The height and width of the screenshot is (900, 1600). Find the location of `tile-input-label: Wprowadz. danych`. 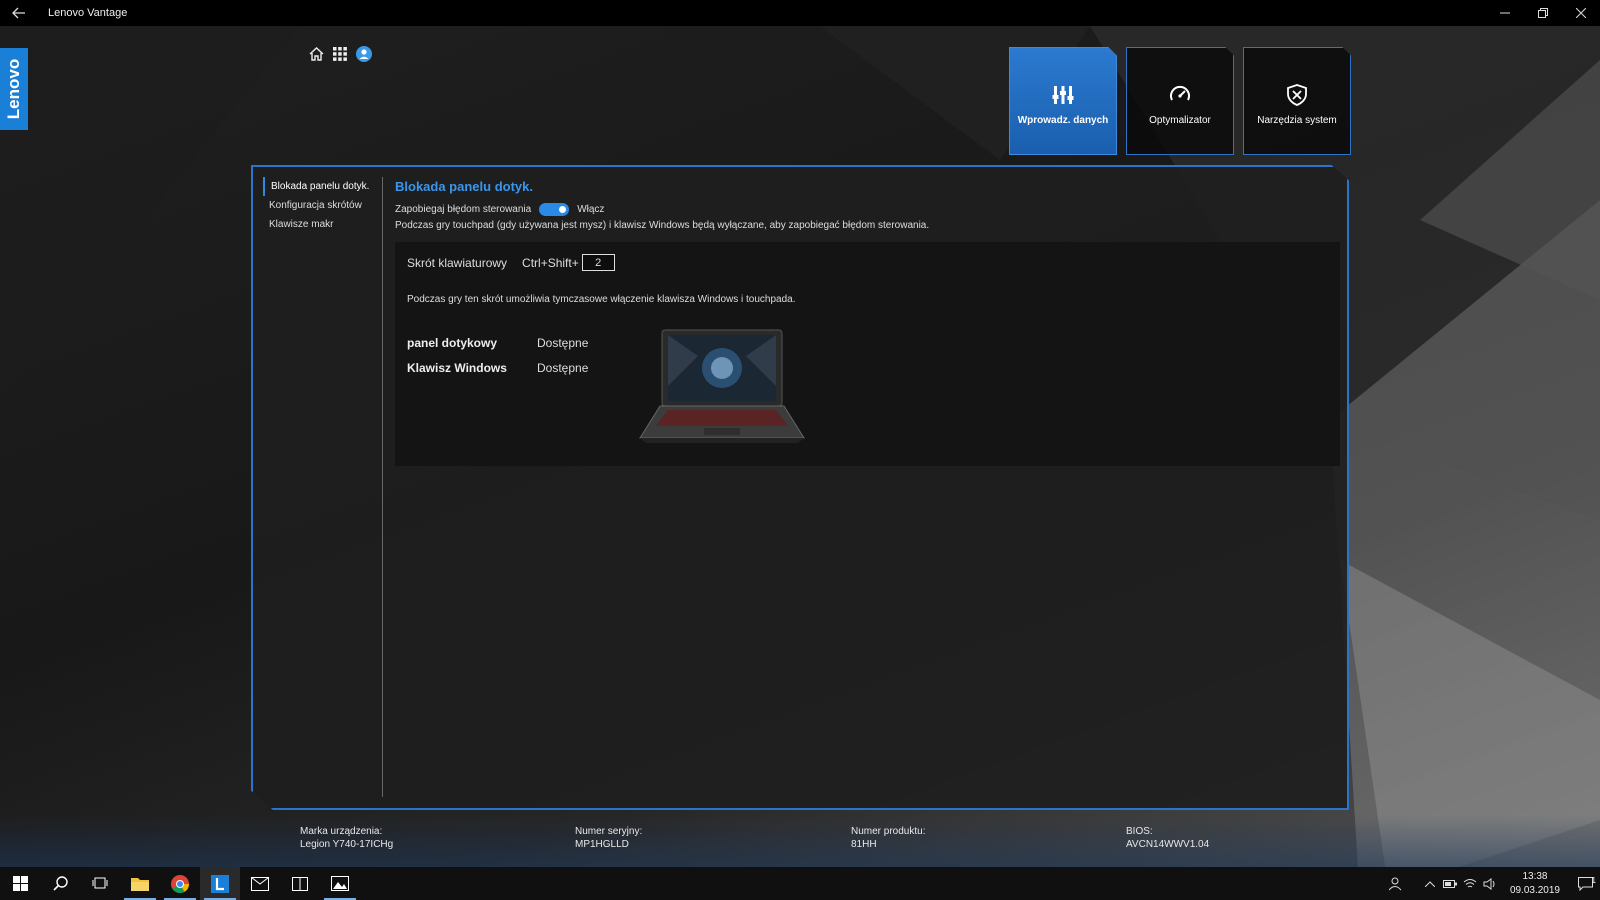

tile-input-label: Wprowadz. danych is located at coordinates (1063, 120).